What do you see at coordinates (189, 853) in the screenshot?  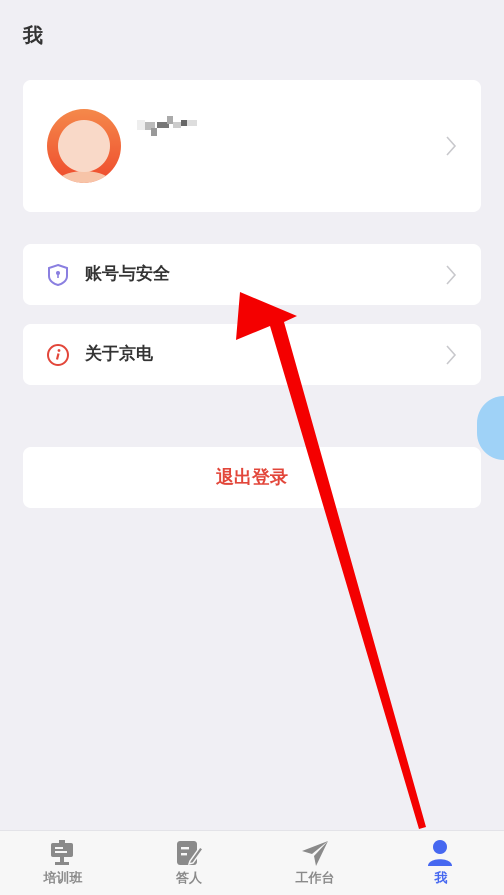 I see `edit-icon` at bounding box center [189, 853].